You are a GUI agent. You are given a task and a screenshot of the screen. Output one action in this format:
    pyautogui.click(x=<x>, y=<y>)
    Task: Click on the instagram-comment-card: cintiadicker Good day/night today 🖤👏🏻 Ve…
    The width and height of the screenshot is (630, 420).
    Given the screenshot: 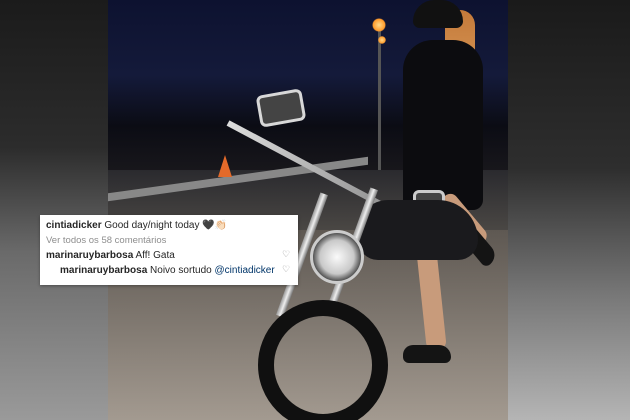 What is the action you would take?
    pyautogui.click(x=169, y=250)
    